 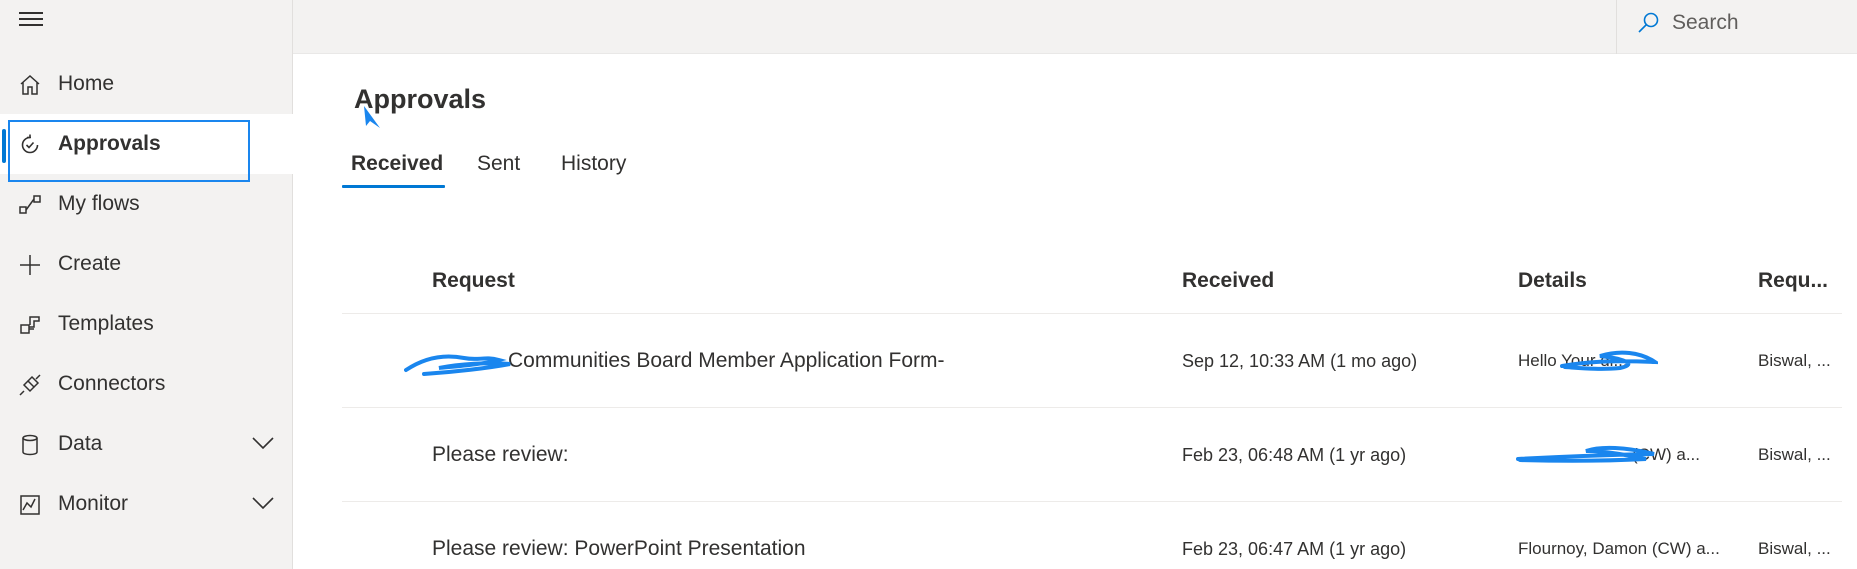 I want to click on tab-received: Received, so click(x=397, y=164).